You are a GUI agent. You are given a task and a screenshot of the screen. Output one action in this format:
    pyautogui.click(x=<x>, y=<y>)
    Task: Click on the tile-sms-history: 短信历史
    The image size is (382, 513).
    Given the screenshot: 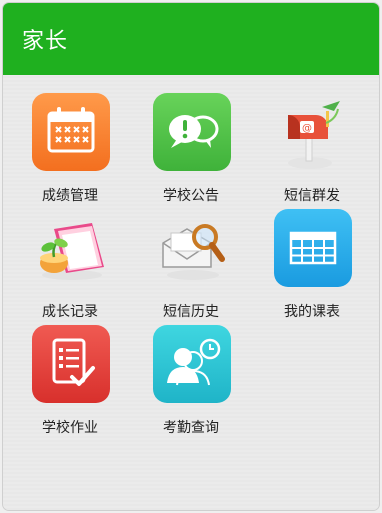 What is the action you would take?
    pyautogui.click(x=191, y=264)
    